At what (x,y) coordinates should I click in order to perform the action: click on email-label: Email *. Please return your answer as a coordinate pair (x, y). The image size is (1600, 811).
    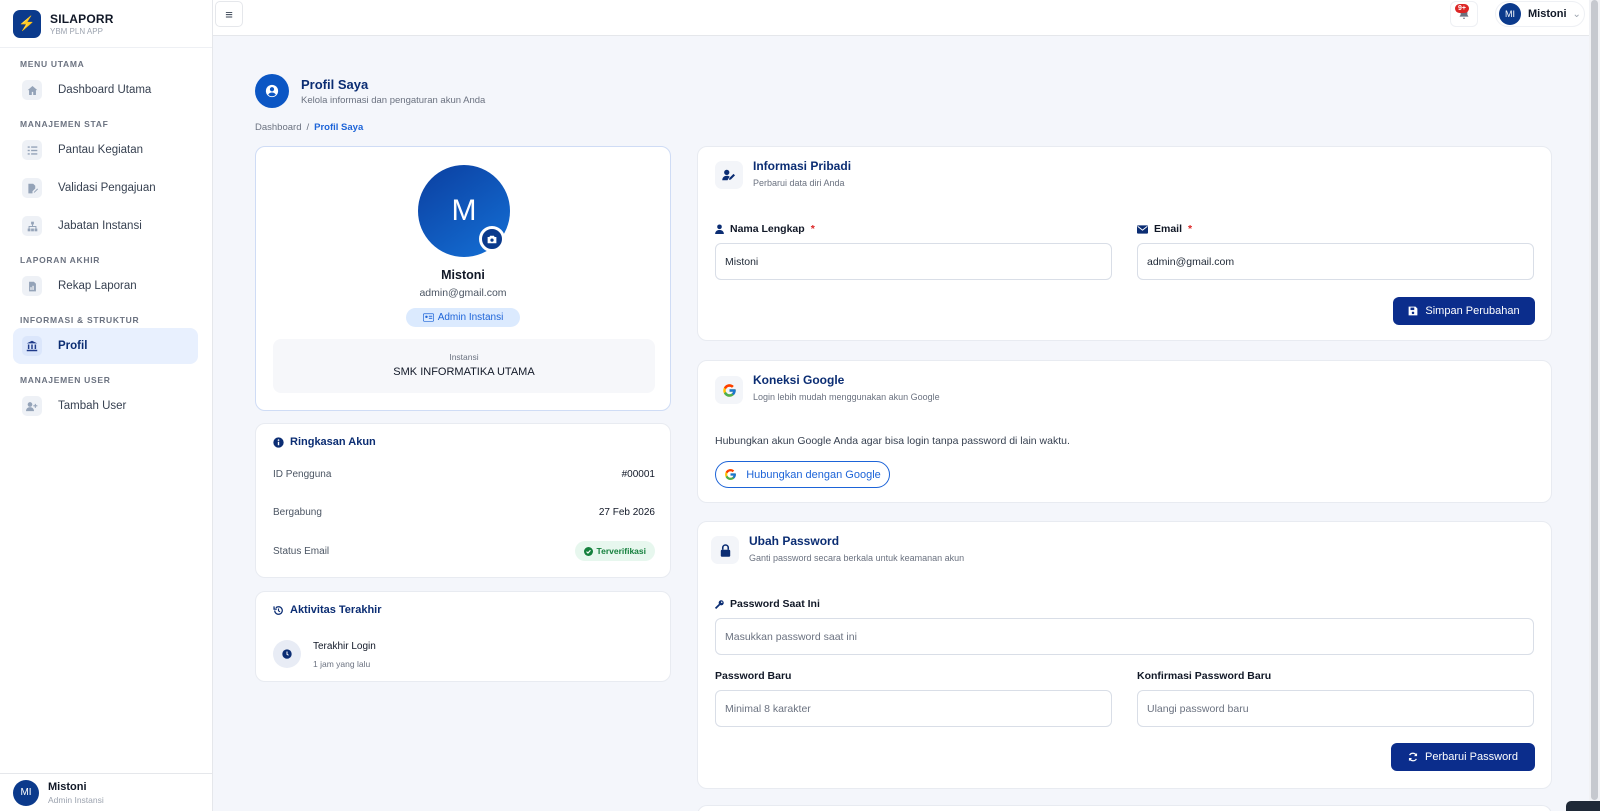
    Looking at the image, I should click on (1164, 229).